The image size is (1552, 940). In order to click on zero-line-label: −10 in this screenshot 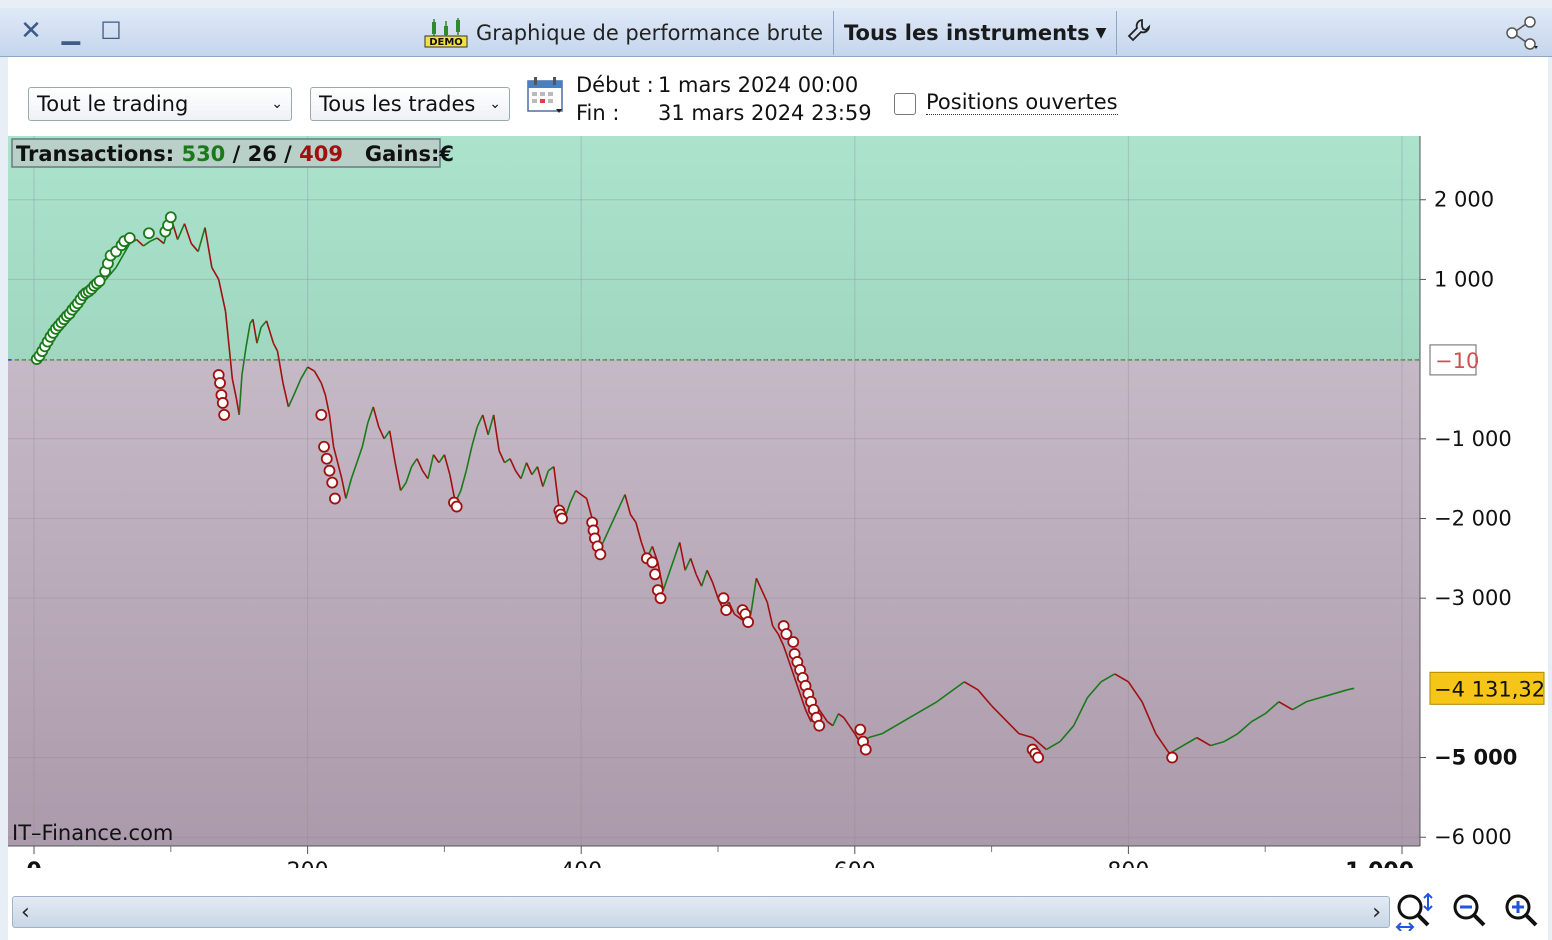, I will do `click(1457, 361)`.